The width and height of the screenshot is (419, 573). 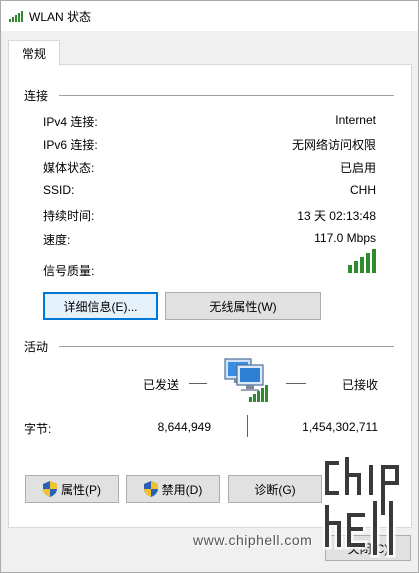 What do you see at coordinates (182, 489) in the screenshot?
I see `disable-button-label: 禁用(D)` at bounding box center [182, 489].